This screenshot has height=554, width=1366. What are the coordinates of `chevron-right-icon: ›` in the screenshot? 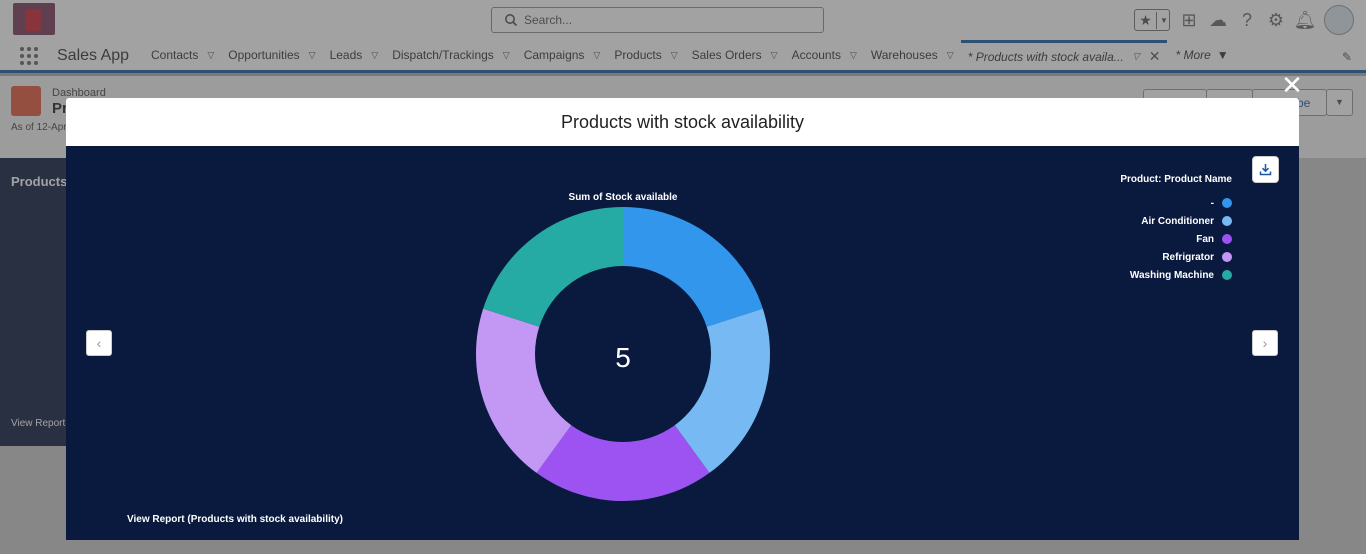 It's located at (1265, 343).